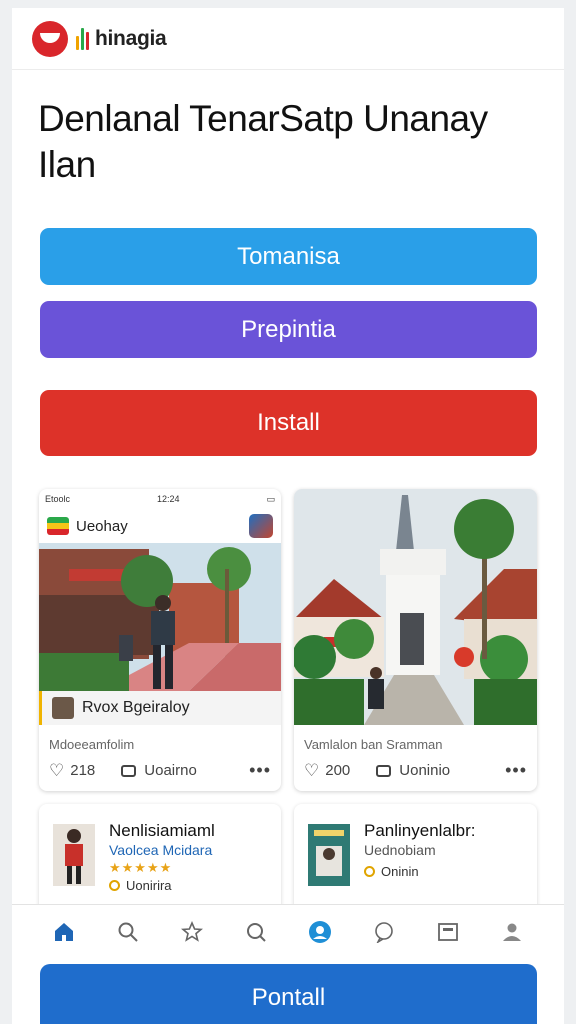 This screenshot has width=576, height=1024. I want to click on bubble-icon, so click(384, 932).